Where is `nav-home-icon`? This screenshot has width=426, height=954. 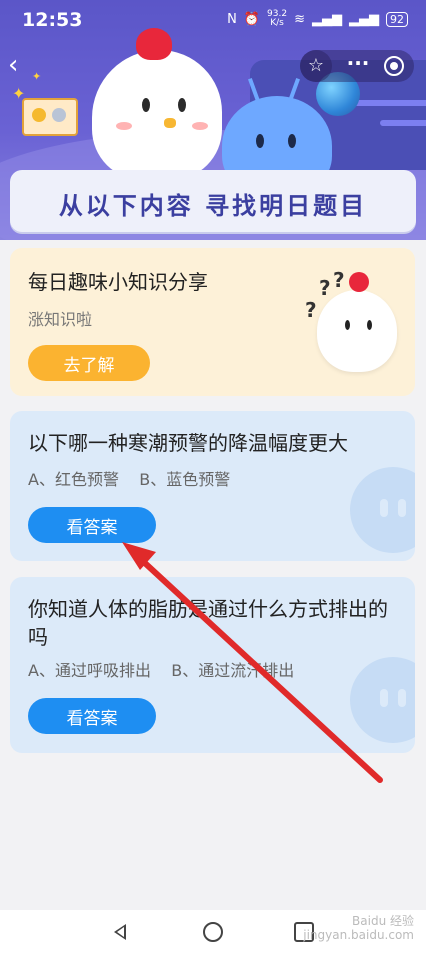 nav-home-icon is located at coordinates (213, 932).